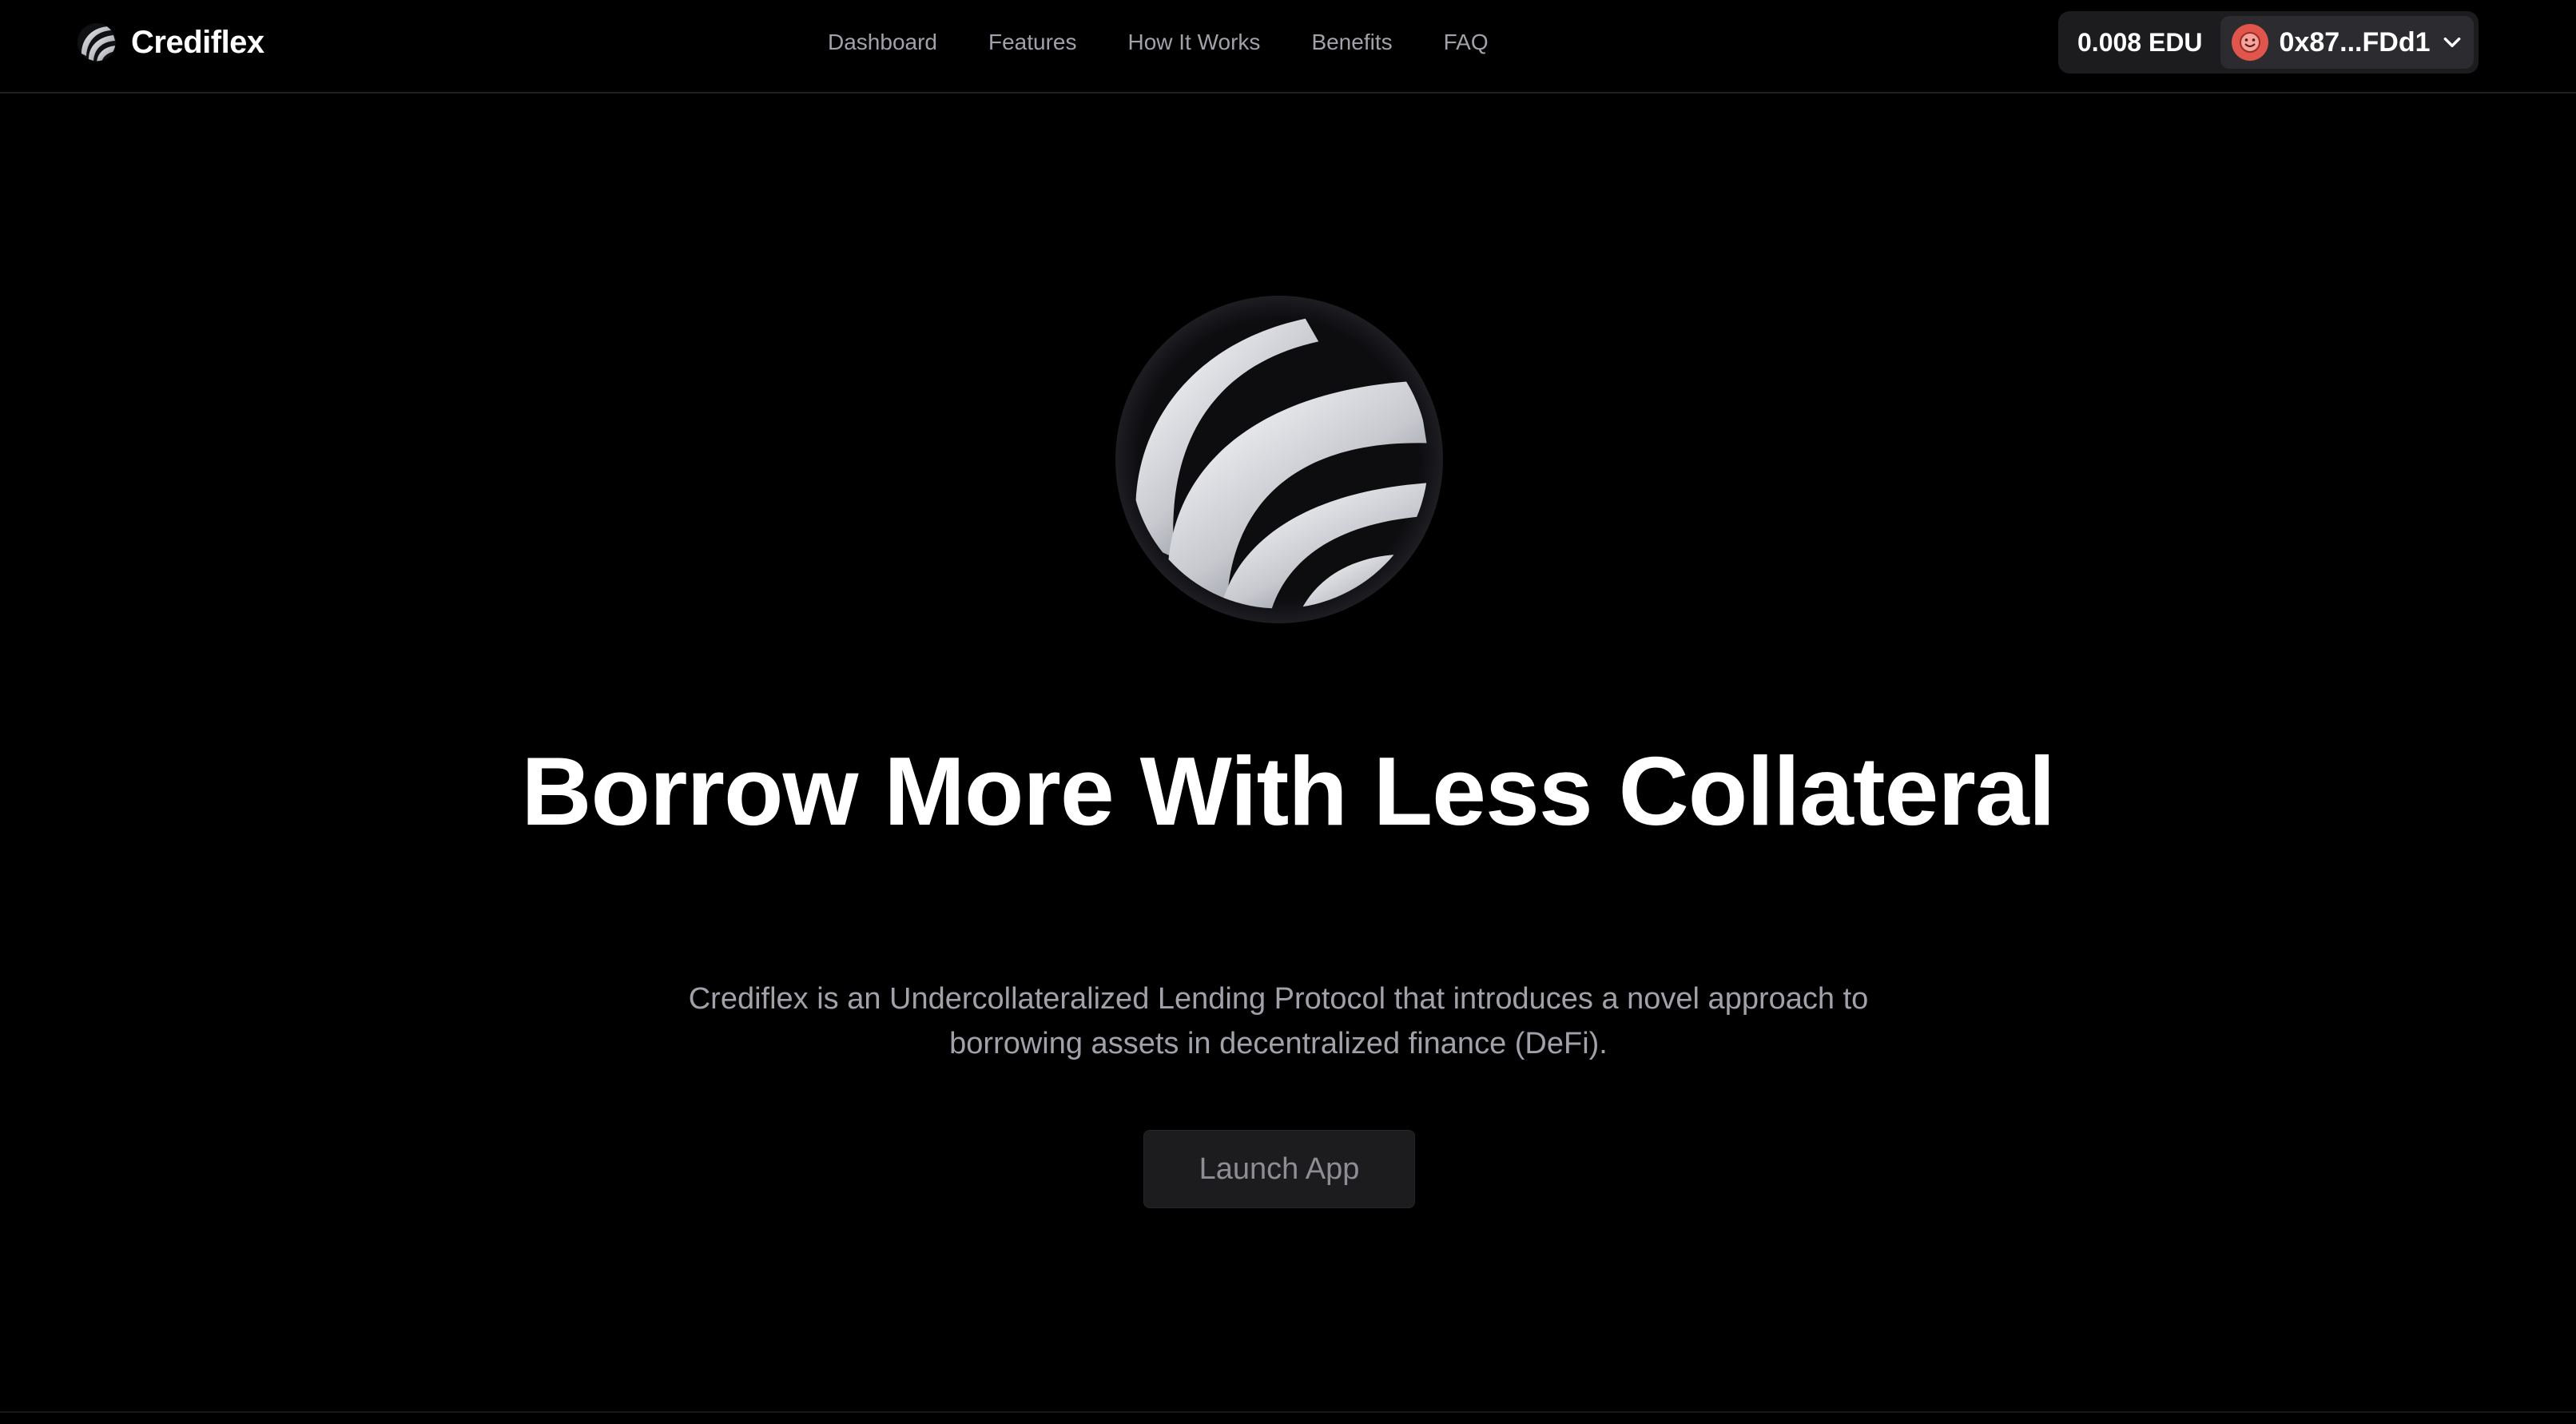  Describe the element at coordinates (1193, 42) in the screenshot. I see `nav-item-how-it-works: How It Works` at that location.